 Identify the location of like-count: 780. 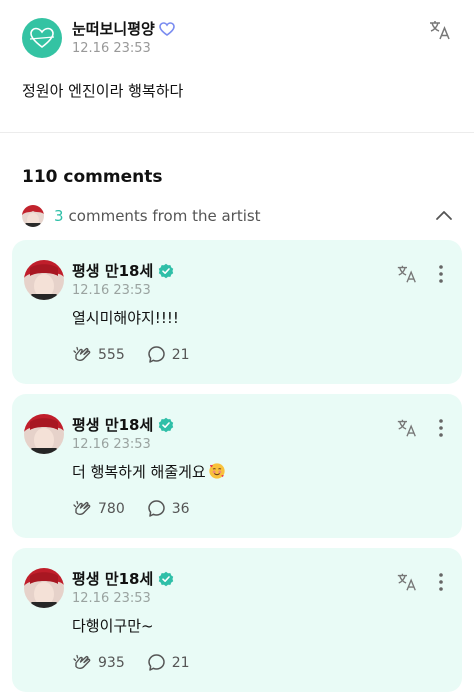
(111, 508).